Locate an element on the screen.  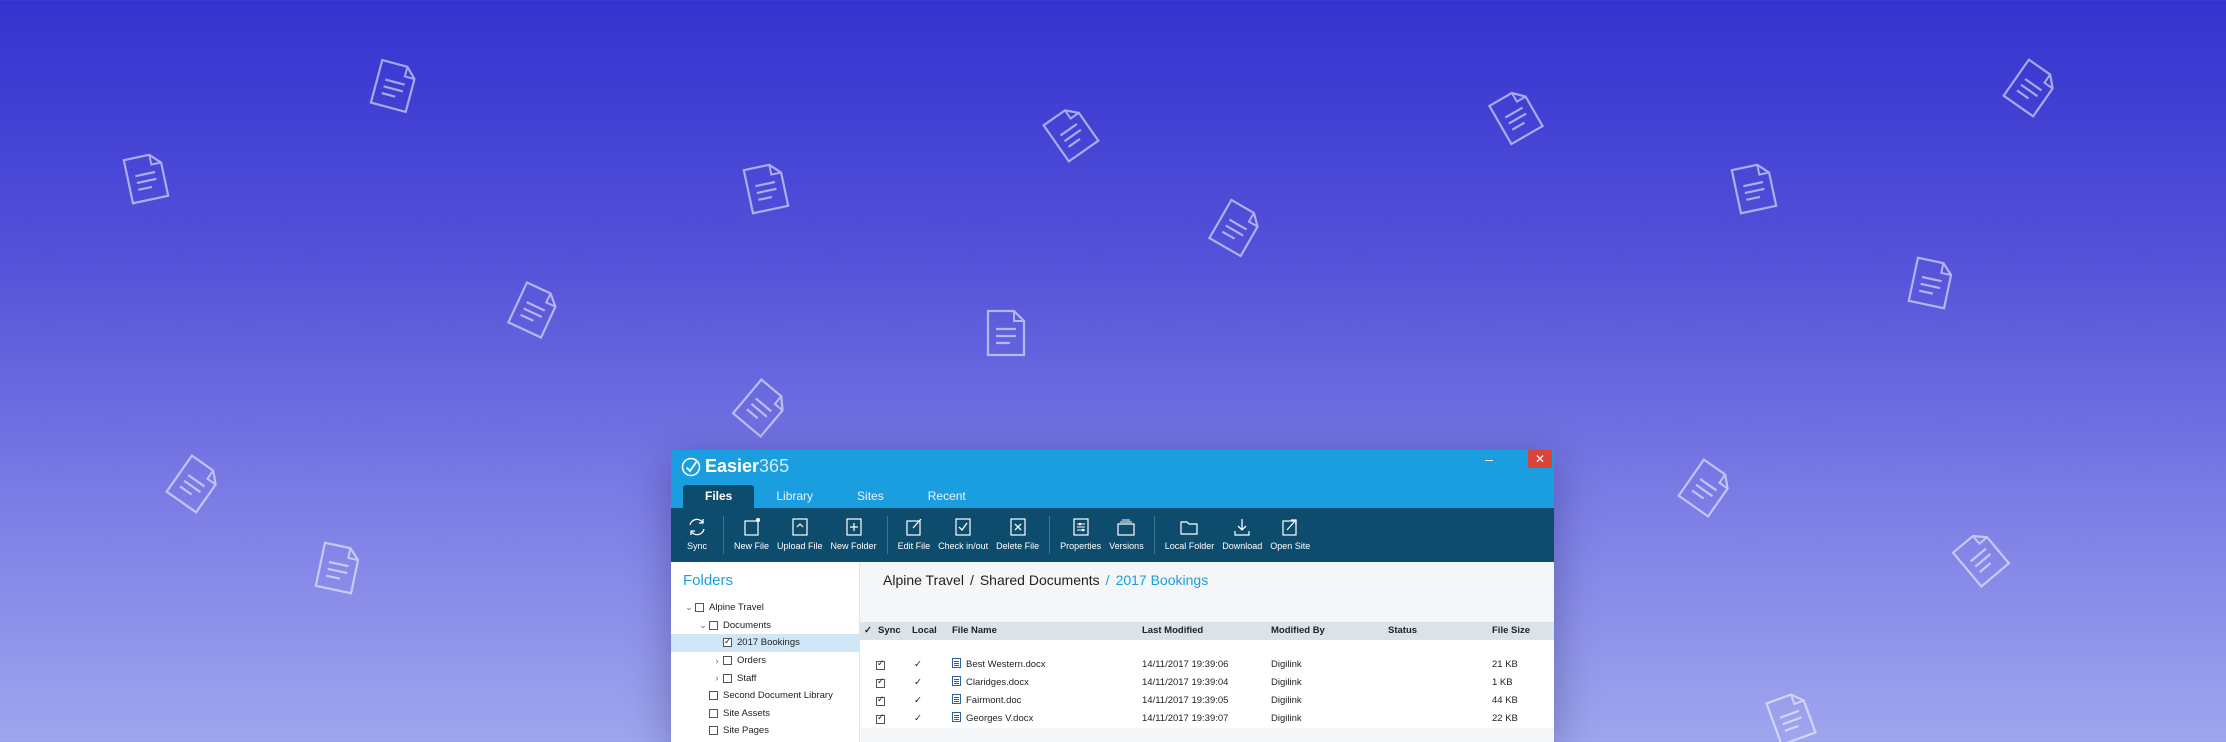
header-modified-by: Modified By is located at coordinates (1298, 631).